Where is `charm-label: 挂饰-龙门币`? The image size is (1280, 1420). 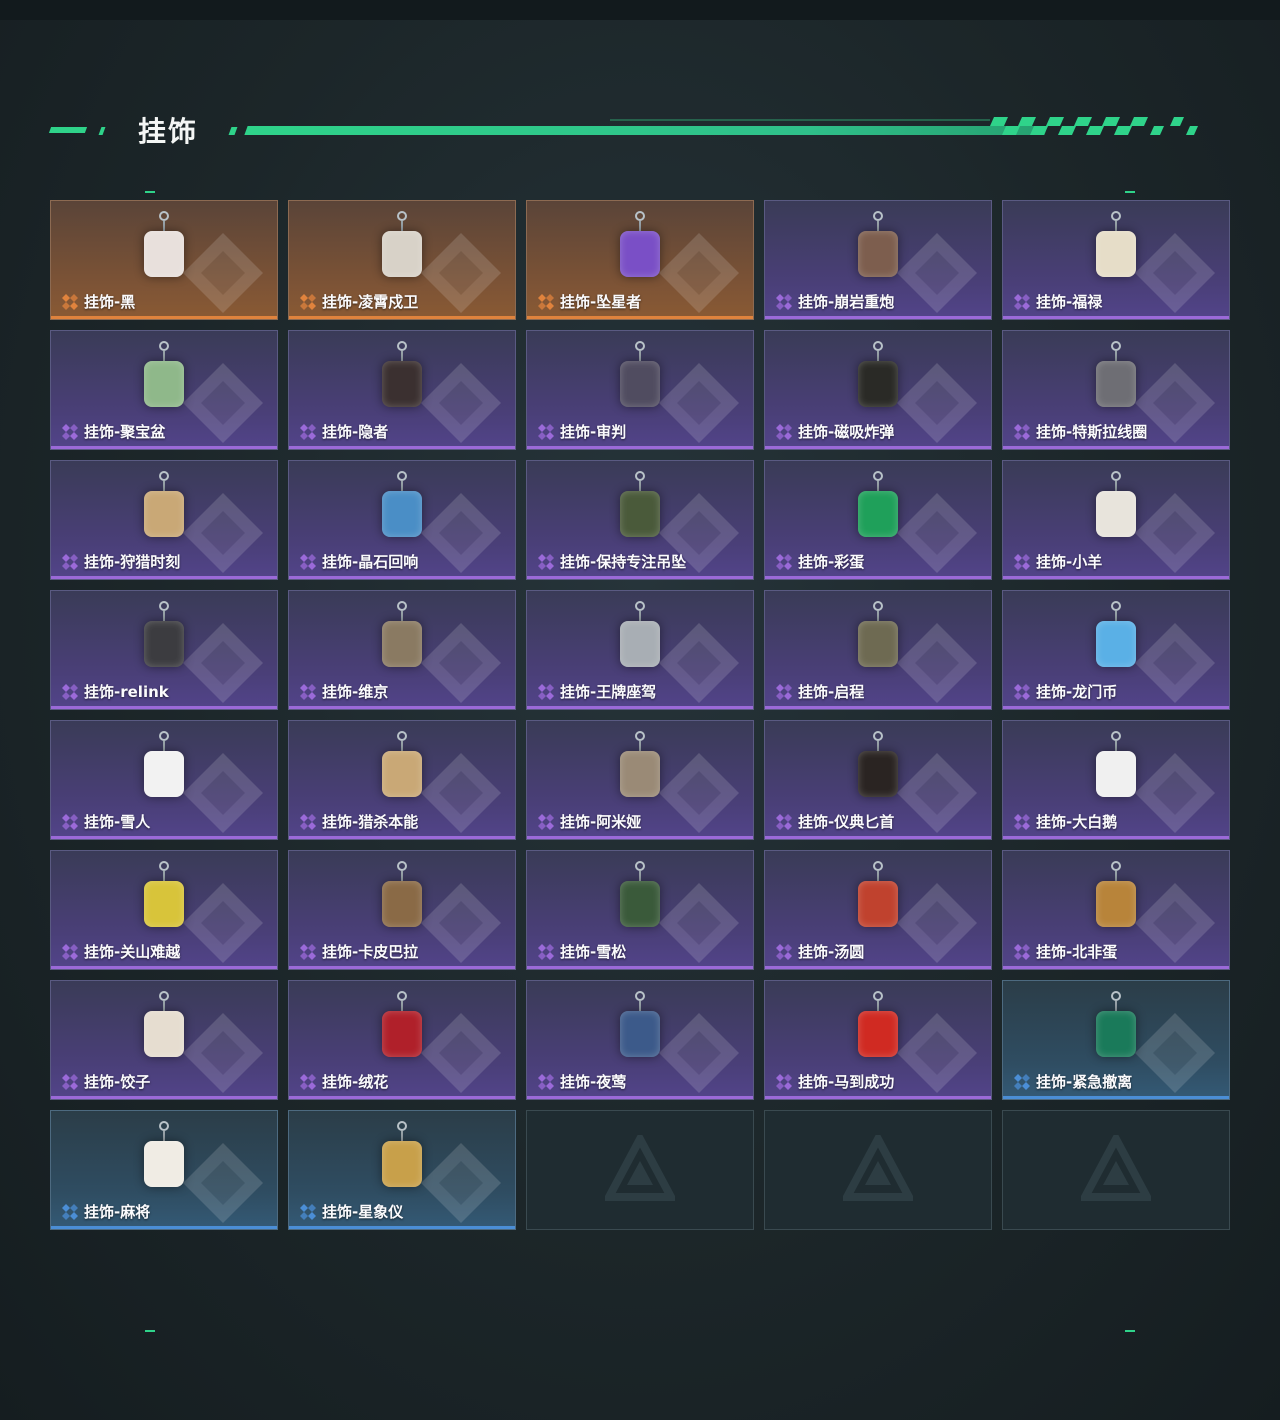
charm-label: 挂饰-龙门币 is located at coordinates (1077, 692).